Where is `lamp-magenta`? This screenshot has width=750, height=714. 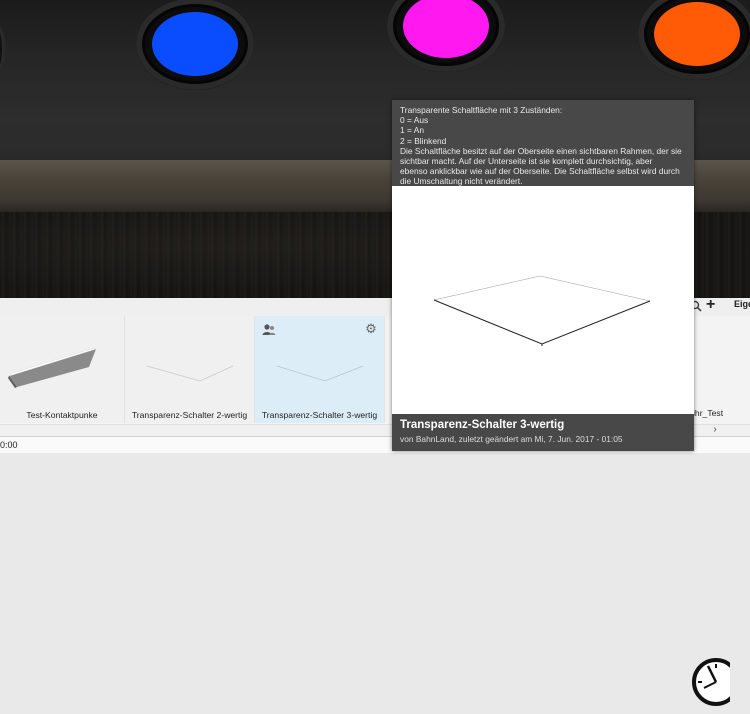
lamp-magenta is located at coordinates (446, 36).